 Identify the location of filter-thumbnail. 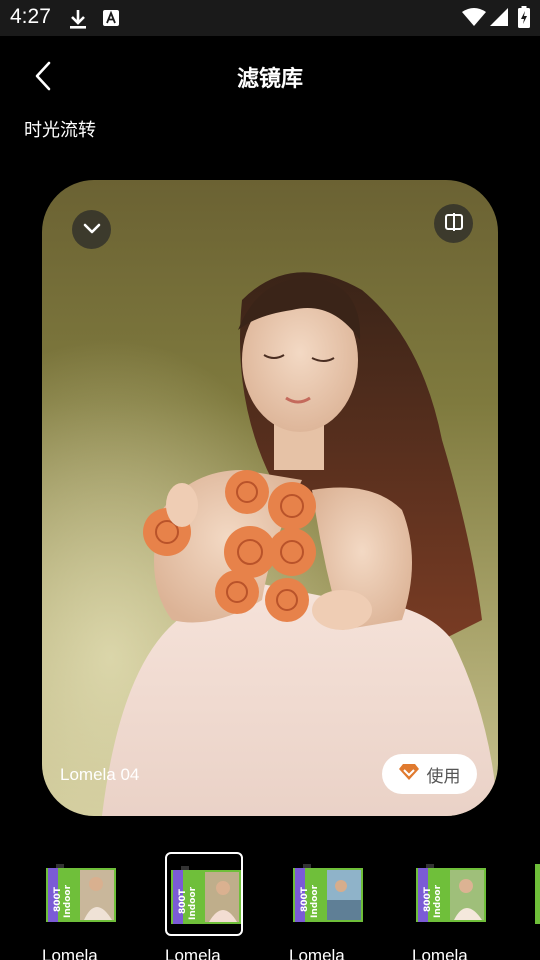
(537, 894).